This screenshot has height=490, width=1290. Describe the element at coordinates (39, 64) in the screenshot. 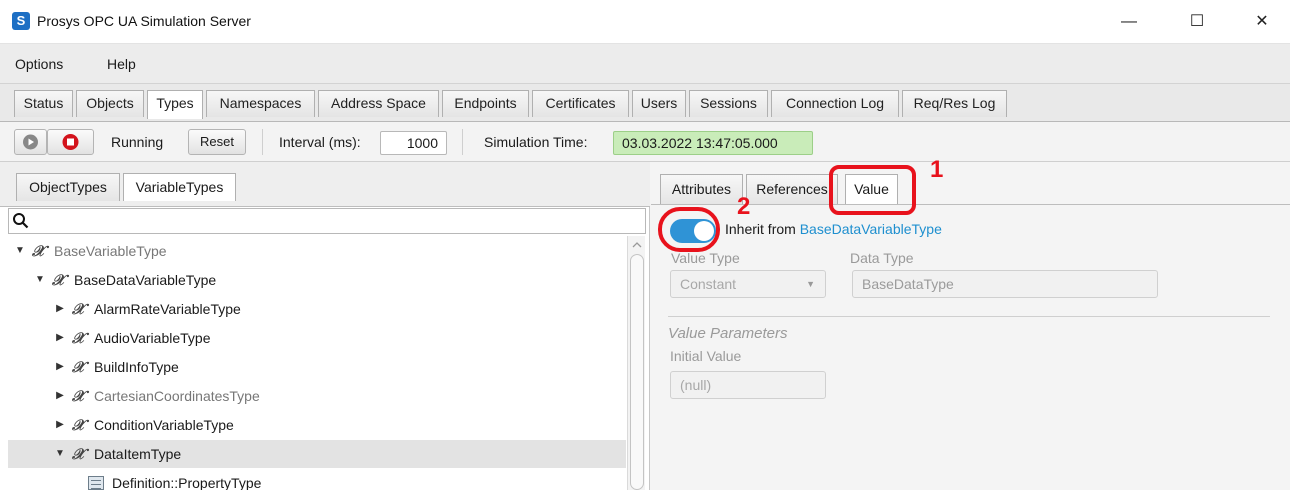

I see `menu-options: Options` at that location.